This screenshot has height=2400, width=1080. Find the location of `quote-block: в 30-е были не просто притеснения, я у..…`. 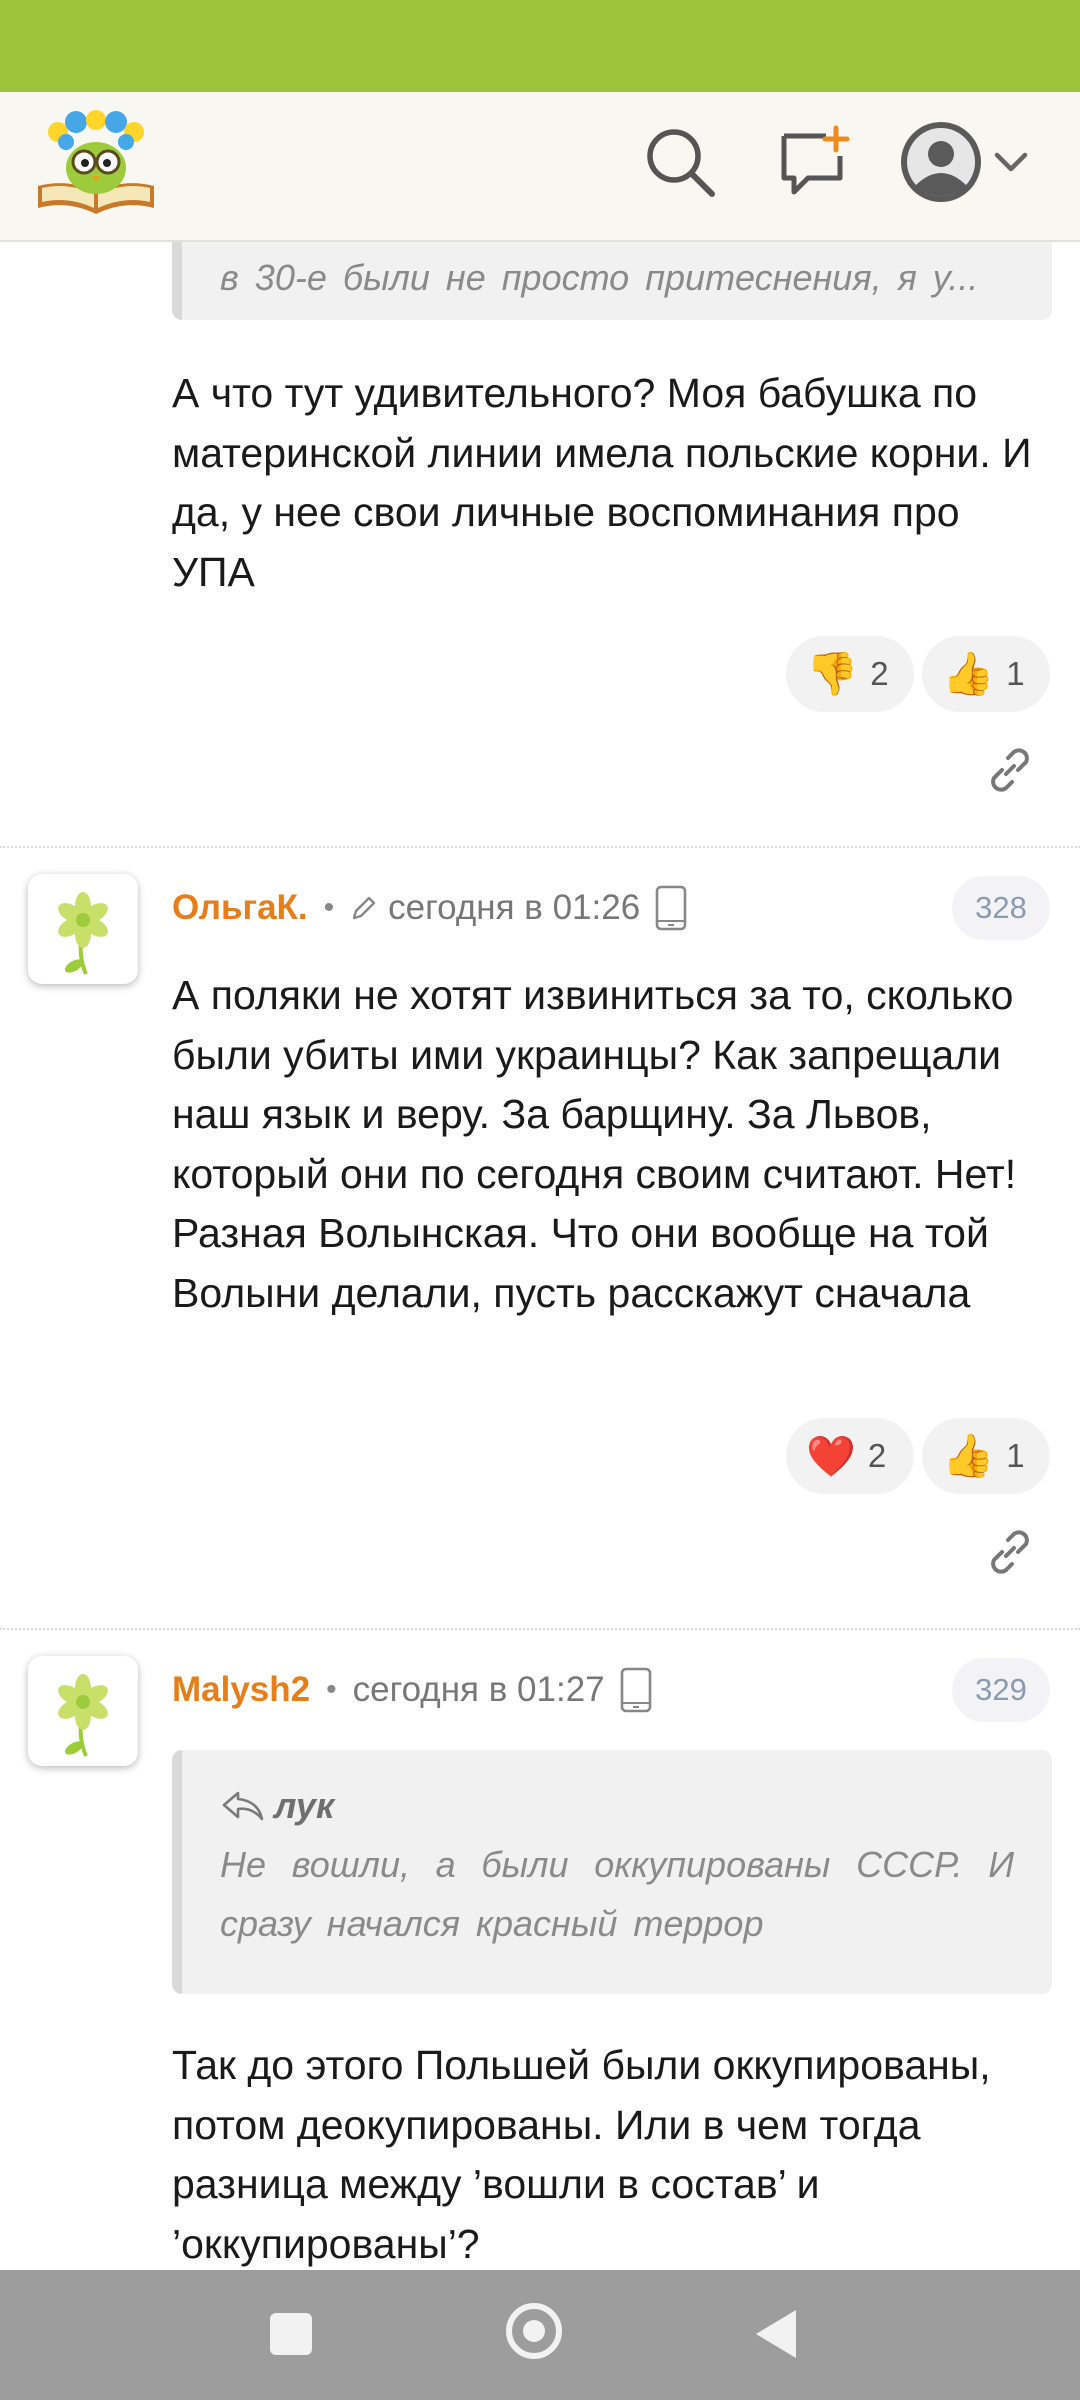

quote-block: в 30-е были не просто притеснения, я у..… is located at coordinates (612, 280).